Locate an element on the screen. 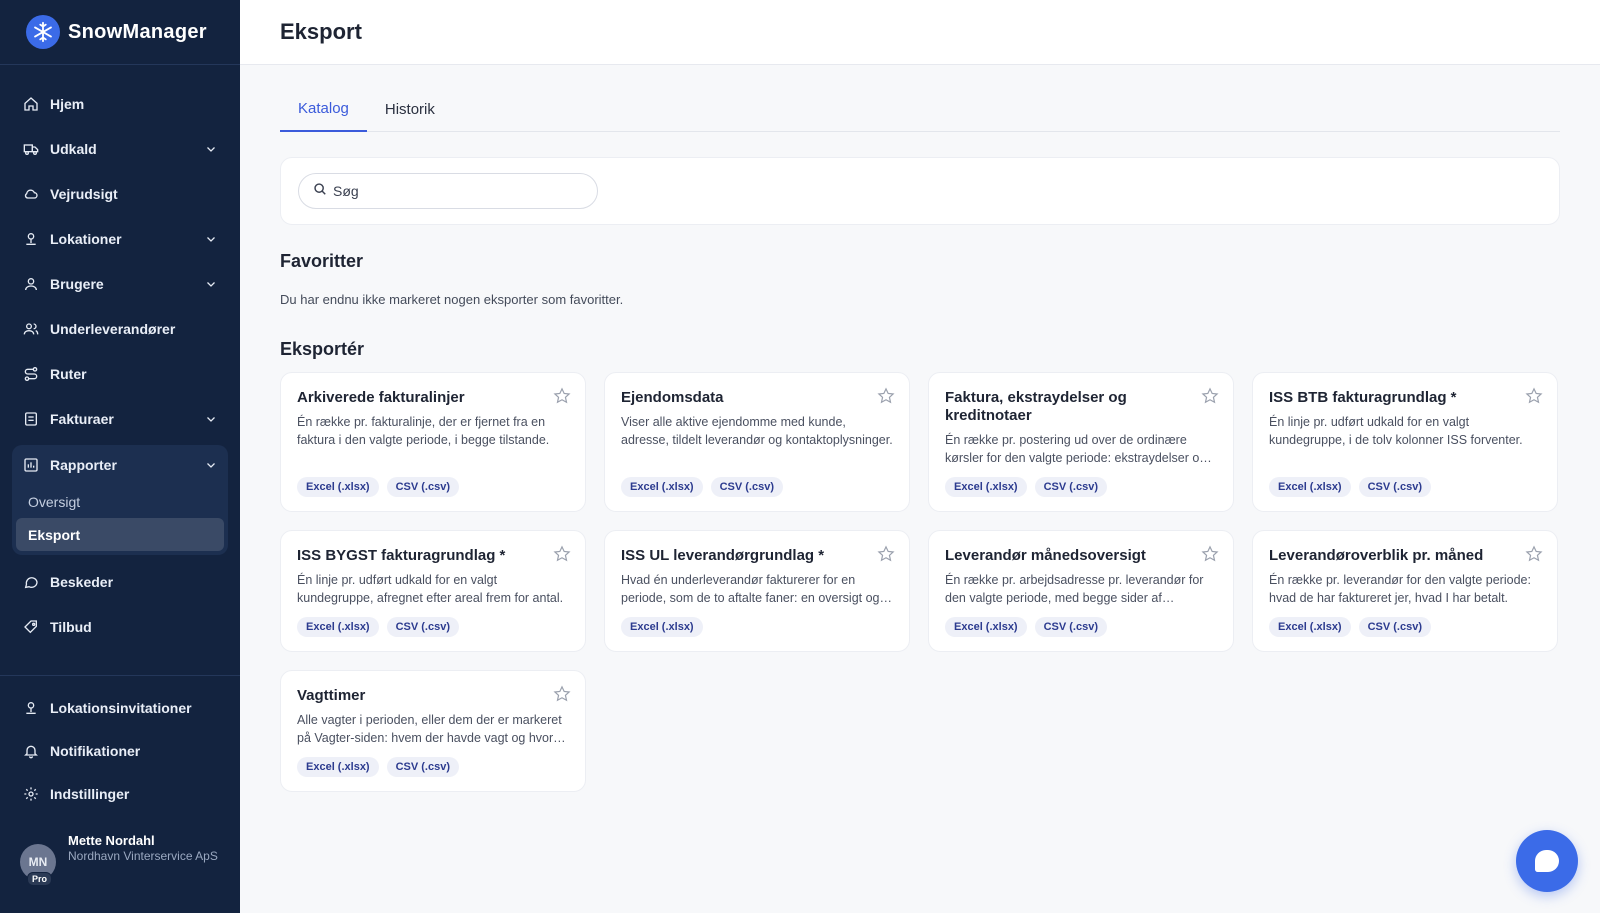  sidebar-item-tilbud: Tilbud is located at coordinates (120, 626).